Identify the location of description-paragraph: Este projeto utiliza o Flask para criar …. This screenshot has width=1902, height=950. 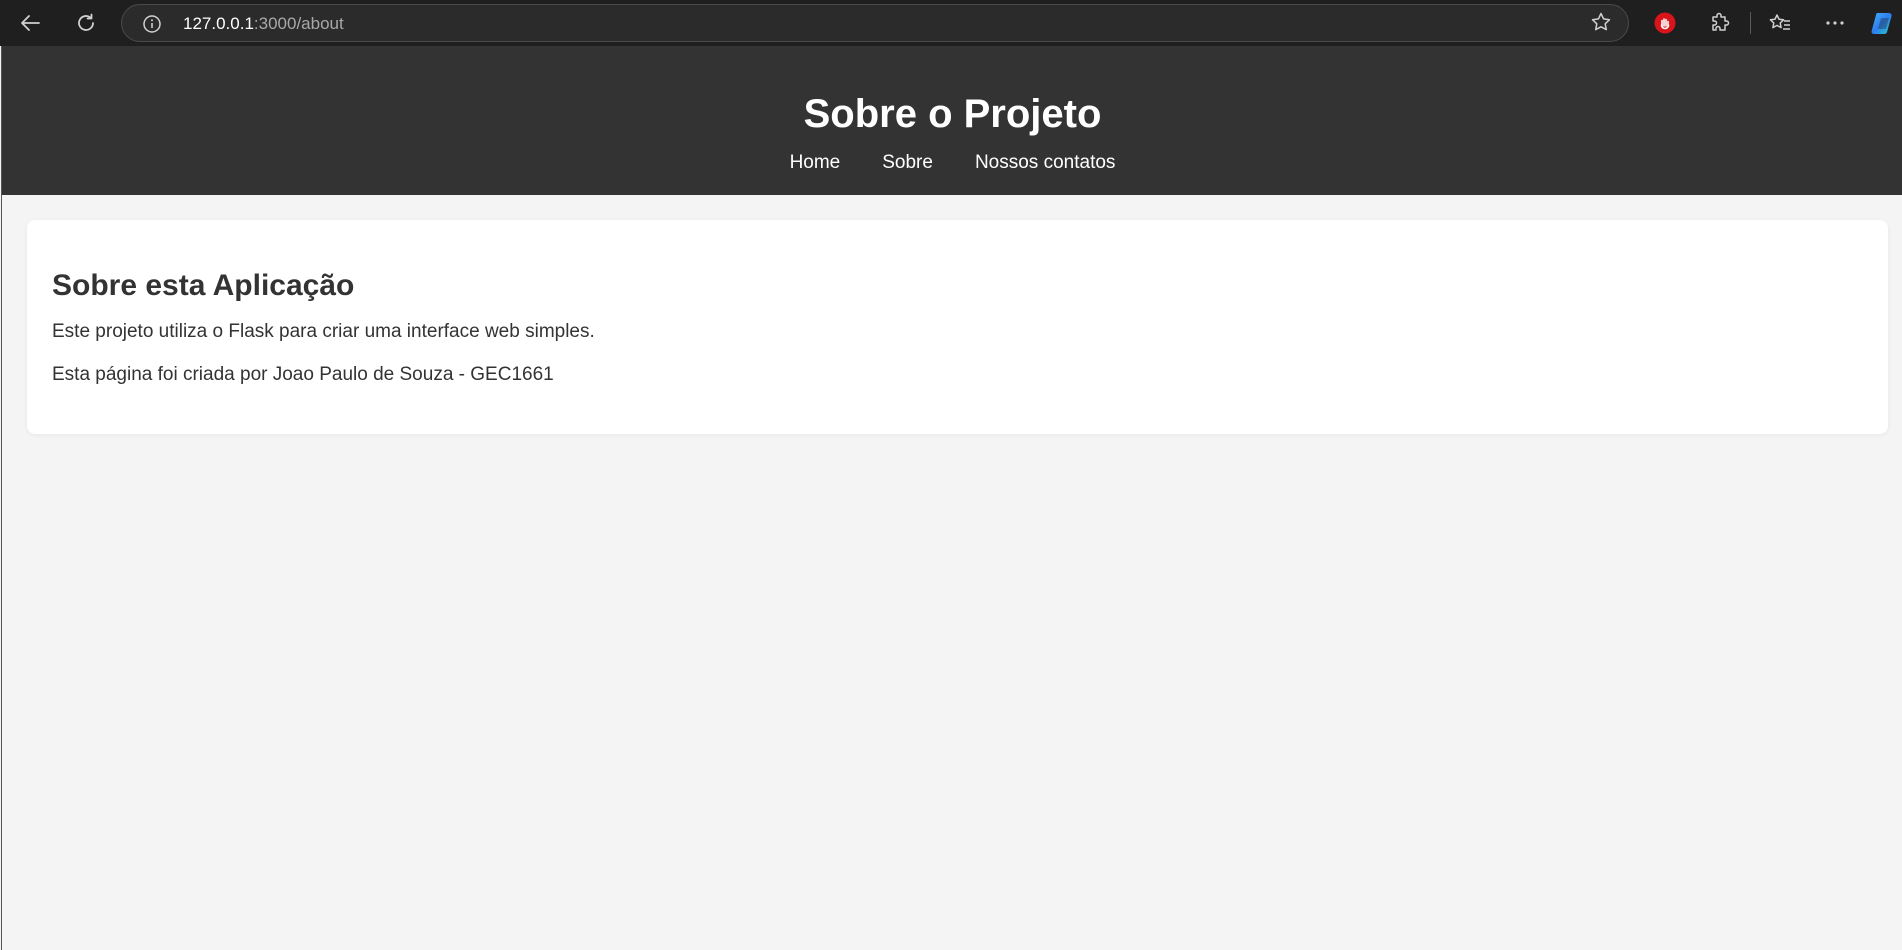
(323, 331).